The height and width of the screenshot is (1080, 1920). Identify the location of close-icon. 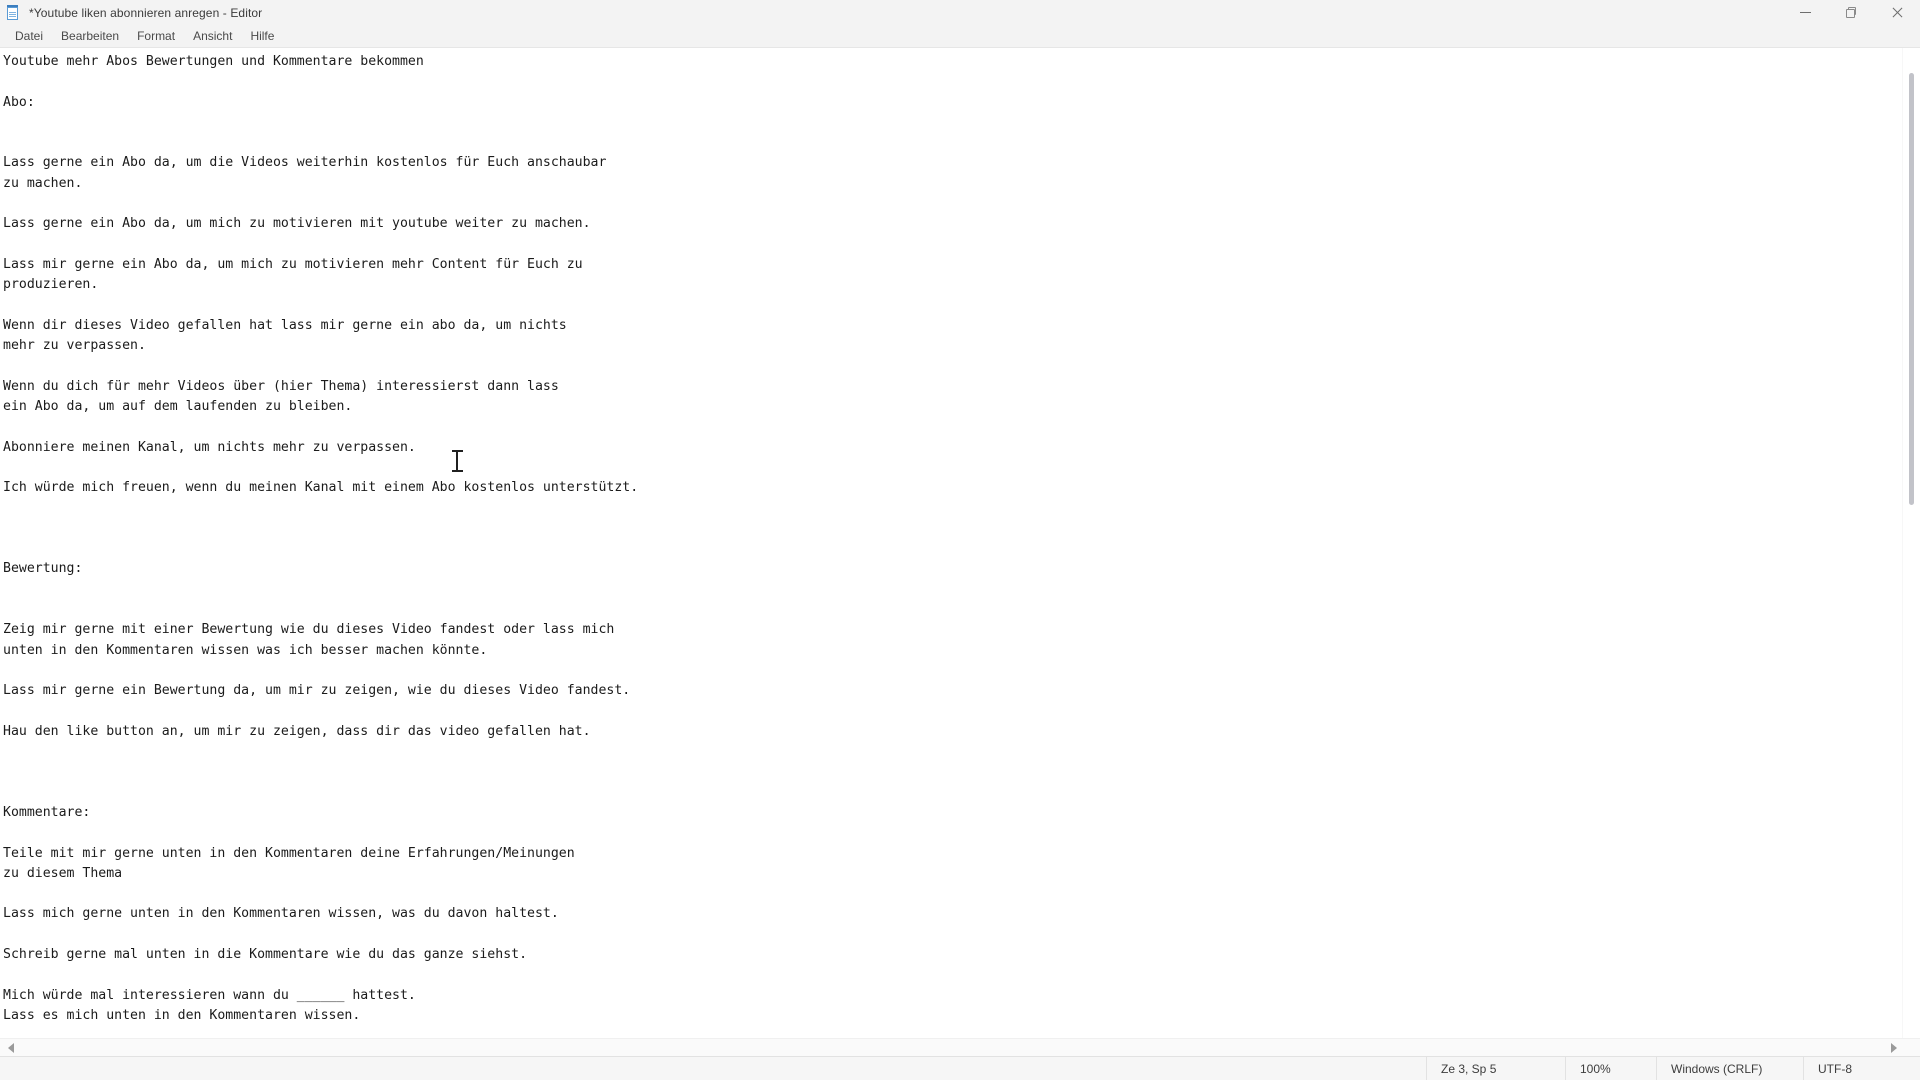
(1897, 13).